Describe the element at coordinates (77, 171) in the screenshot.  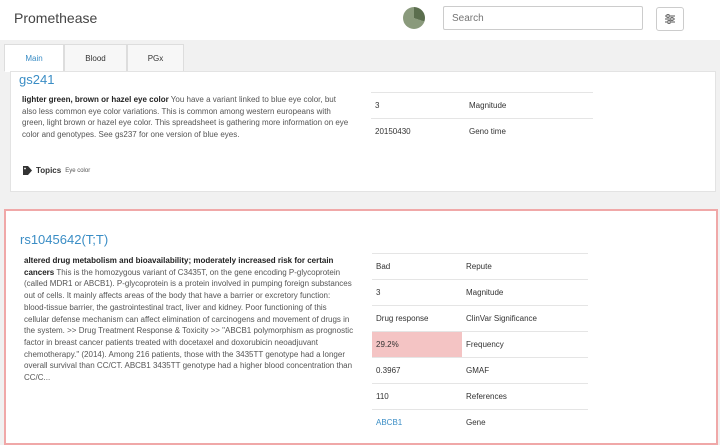
I see `topic-tag: Eye color` at that location.